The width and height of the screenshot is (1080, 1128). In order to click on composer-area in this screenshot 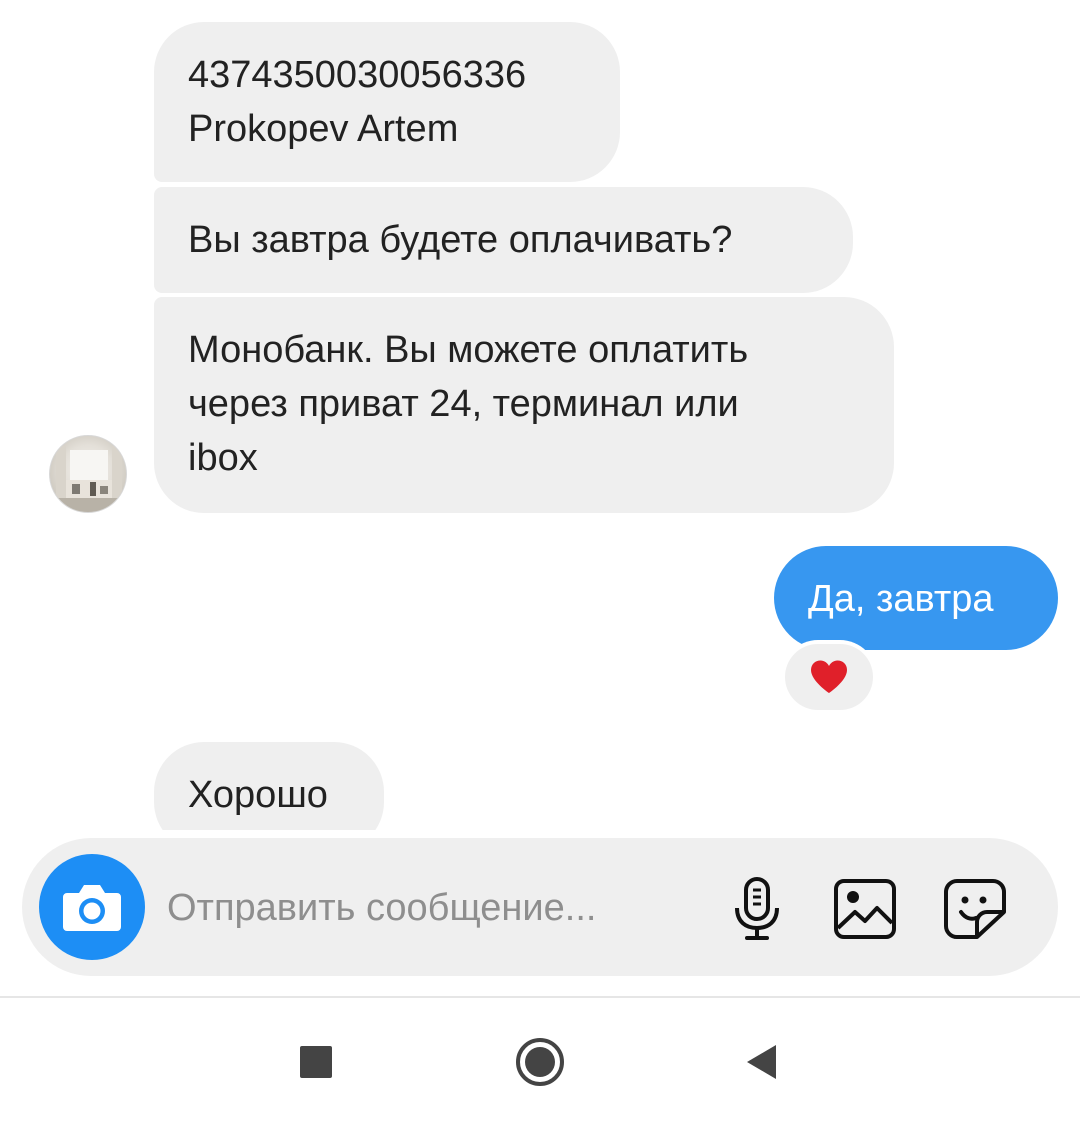, I will do `click(540, 913)`.